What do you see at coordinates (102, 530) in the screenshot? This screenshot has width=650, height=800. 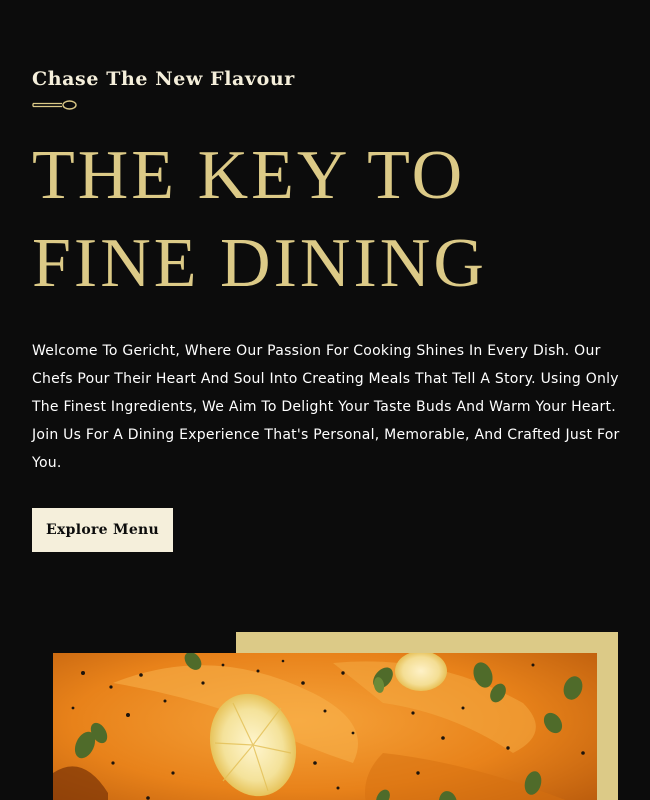 I see `explore-menu-button: Explore Menu` at bounding box center [102, 530].